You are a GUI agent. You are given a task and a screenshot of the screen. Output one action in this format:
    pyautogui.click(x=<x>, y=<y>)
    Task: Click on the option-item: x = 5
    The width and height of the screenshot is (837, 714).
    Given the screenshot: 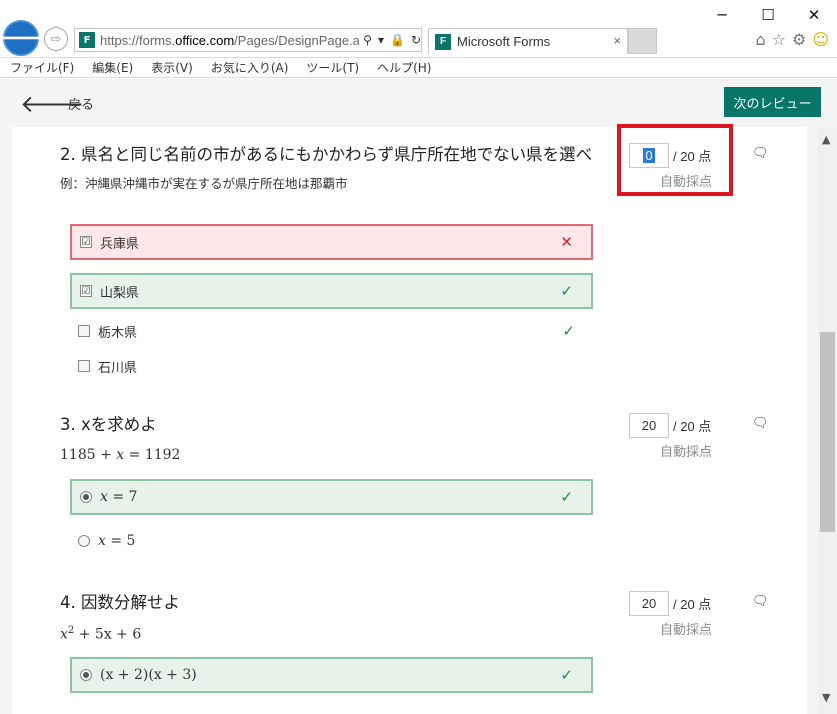 What is the action you would take?
    pyautogui.click(x=331, y=541)
    